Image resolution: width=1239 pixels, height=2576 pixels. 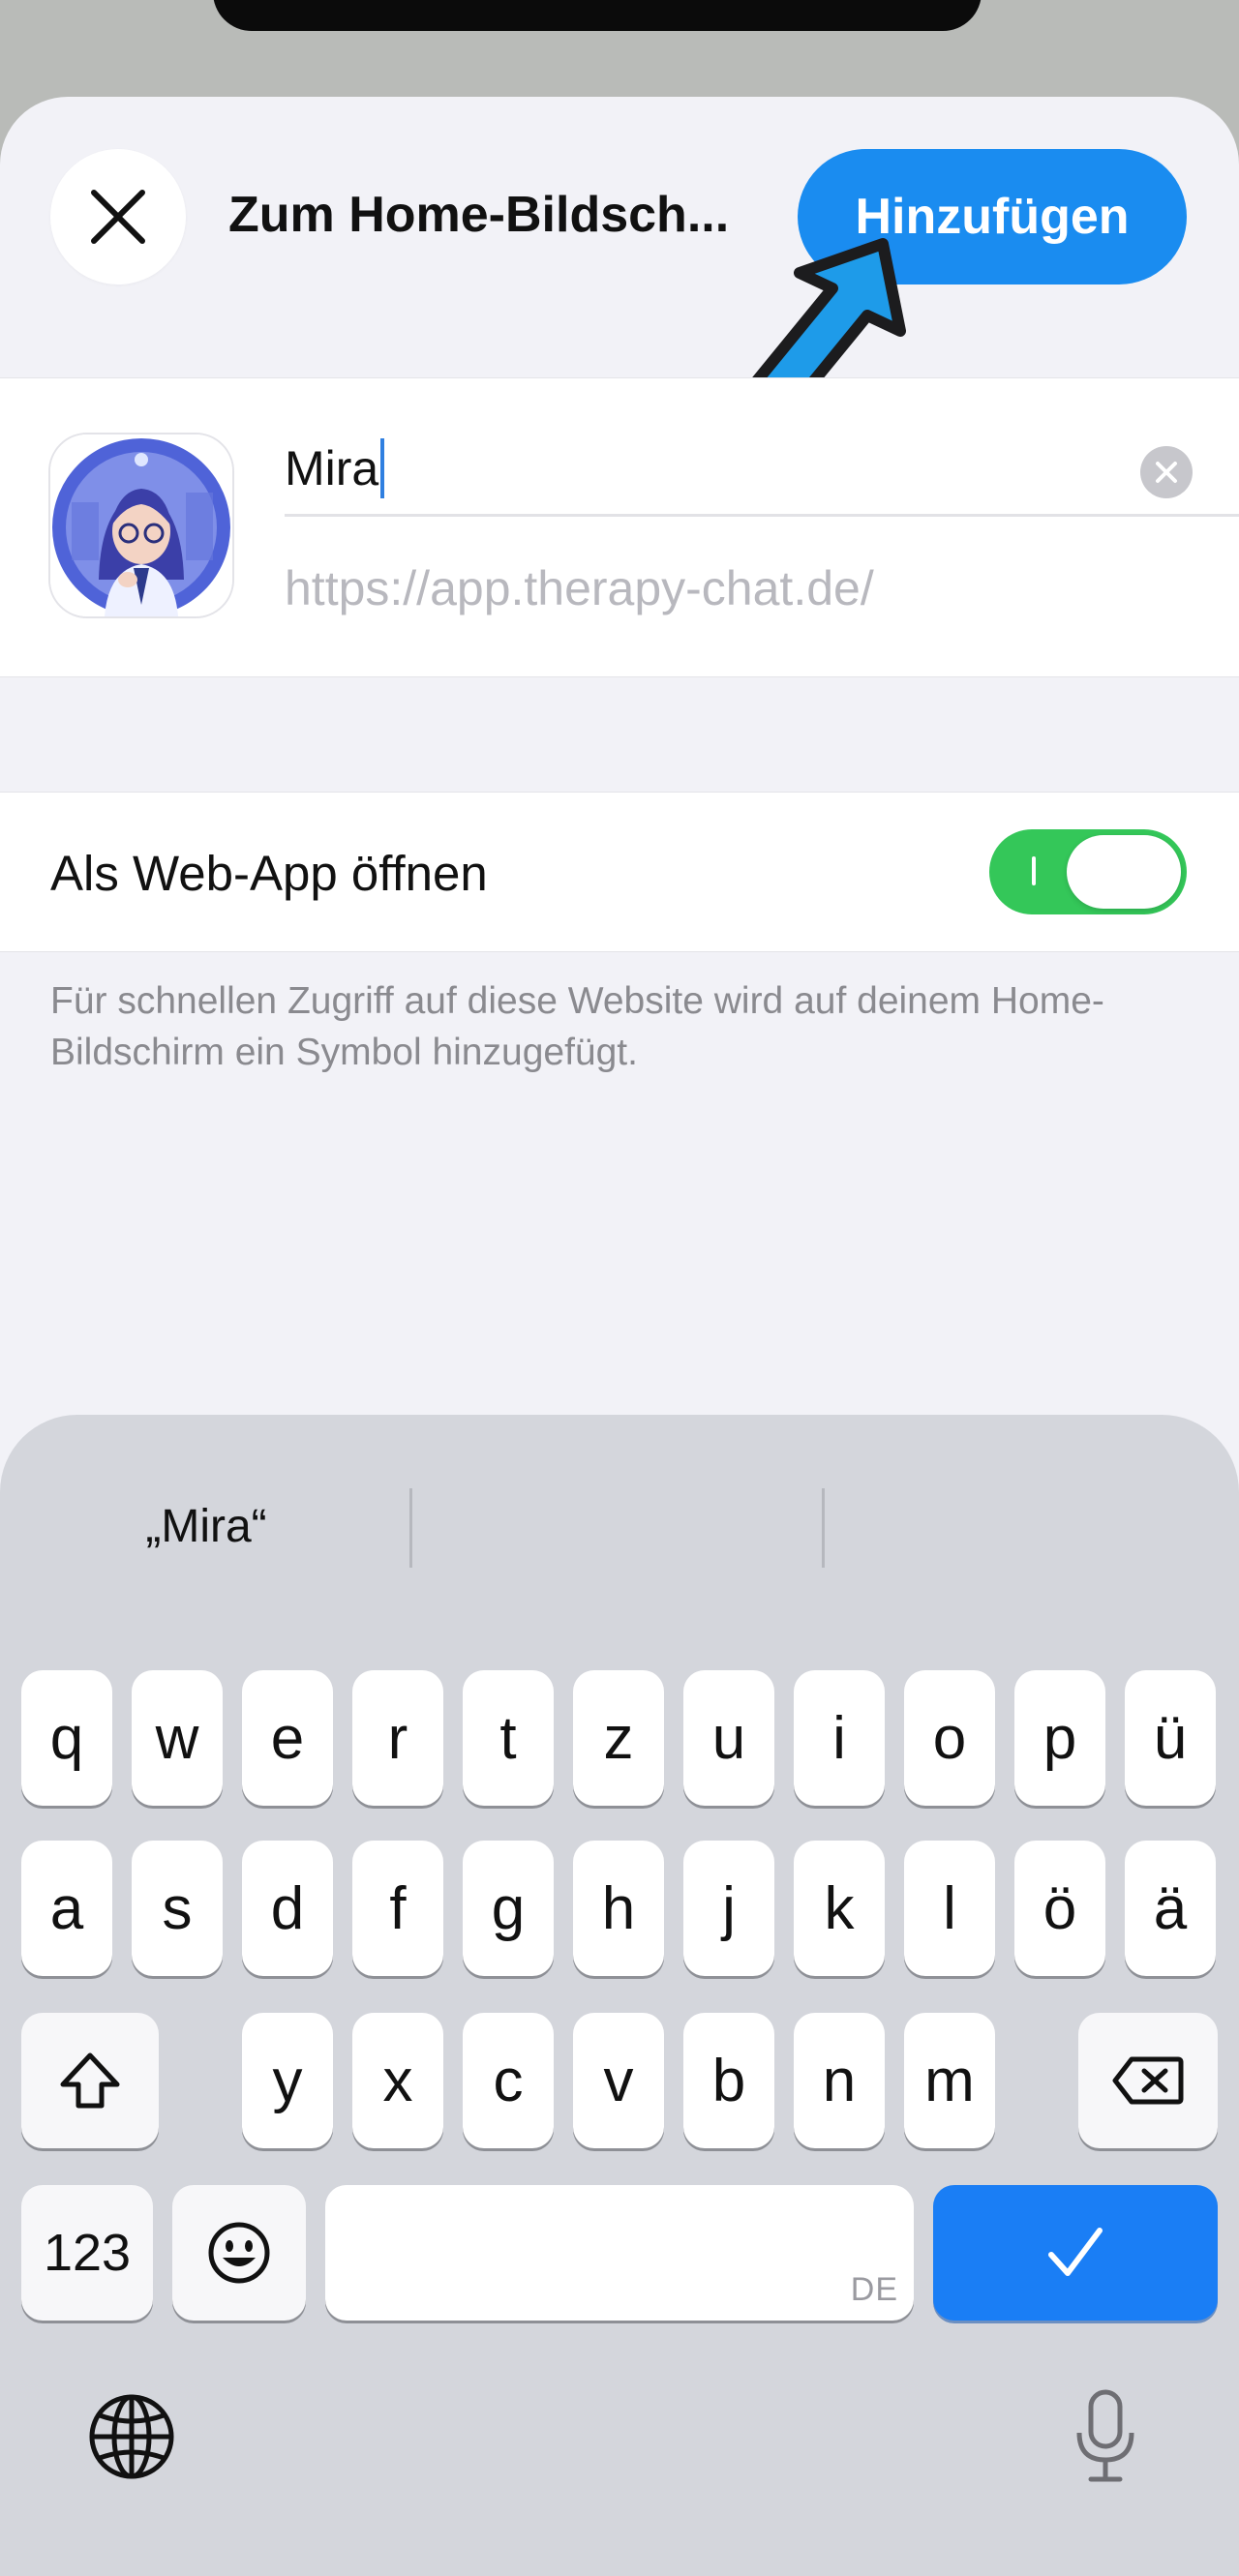 I want to click on microphone-icon, so click(x=1105, y=2435).